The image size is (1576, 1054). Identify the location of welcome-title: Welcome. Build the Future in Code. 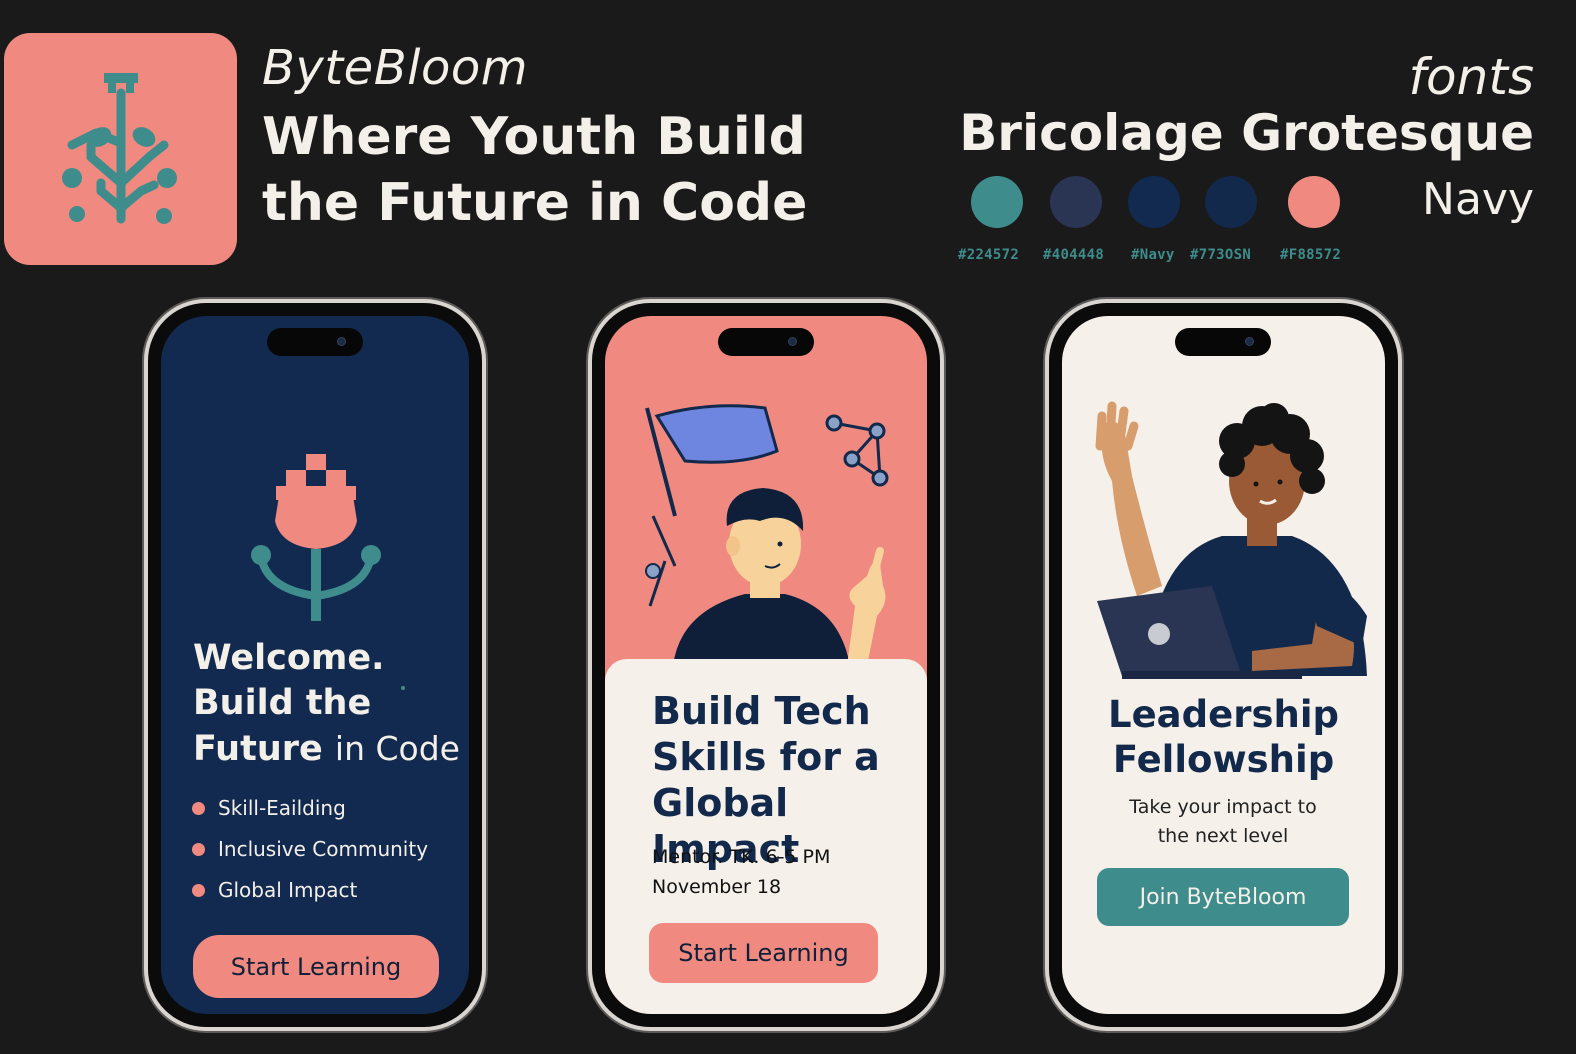
(328, 704).